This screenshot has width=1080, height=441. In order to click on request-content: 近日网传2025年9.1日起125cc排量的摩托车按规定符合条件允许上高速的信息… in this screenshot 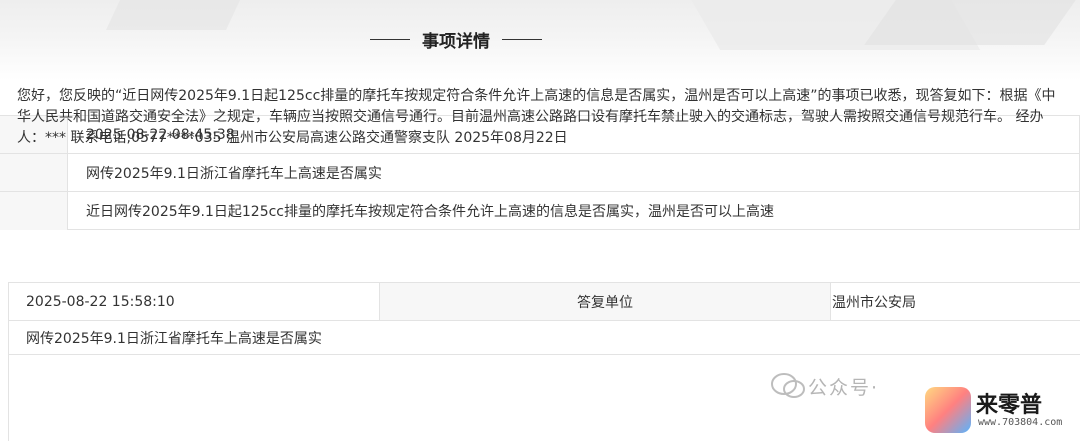, I will do `click(430, 212)`.